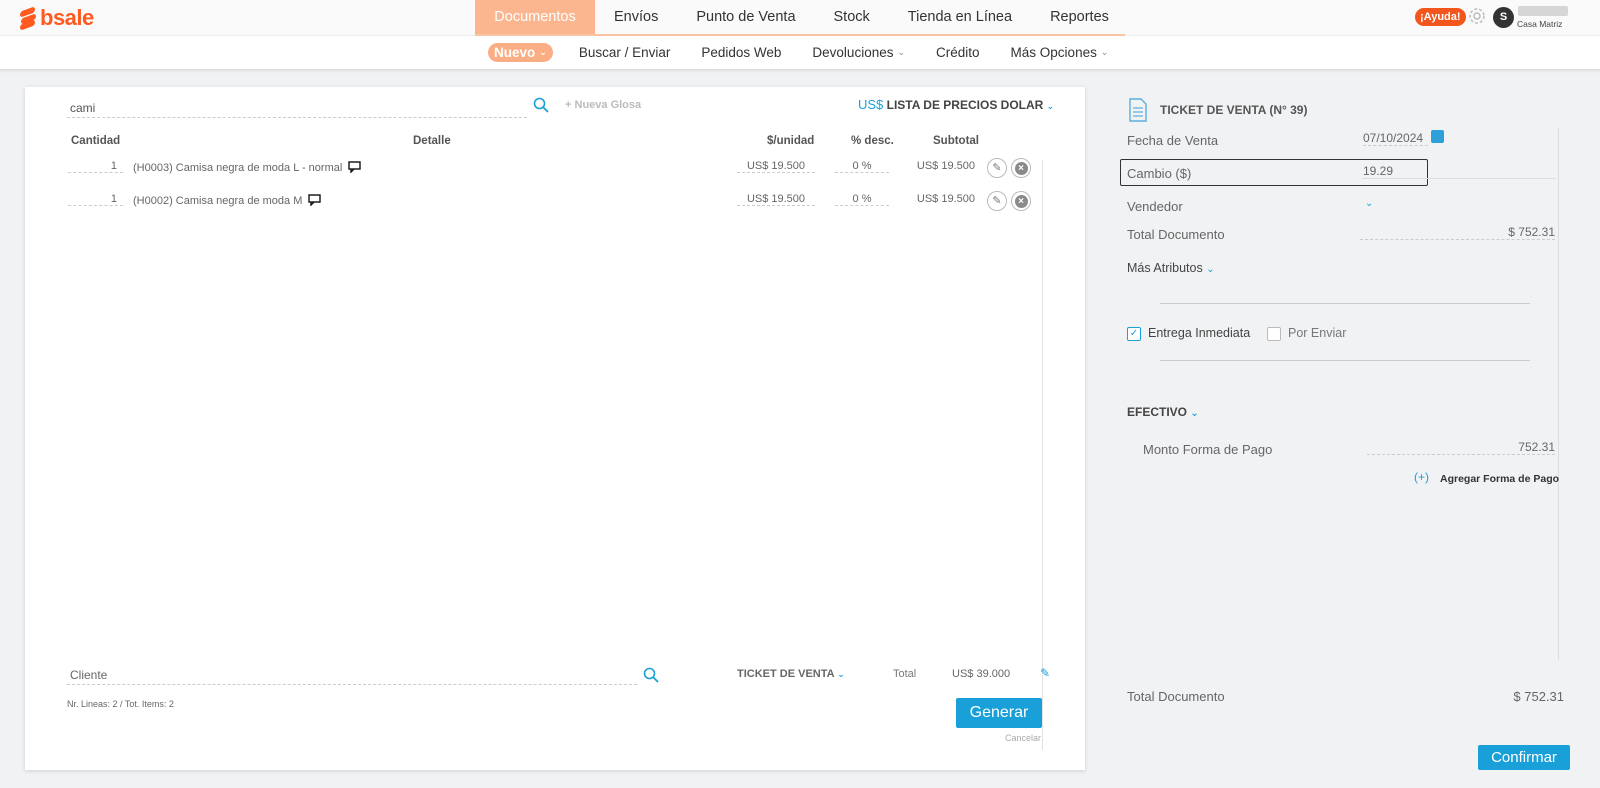  I want to click on sale-date-input: 07/10/2024, so click(1395, 138).